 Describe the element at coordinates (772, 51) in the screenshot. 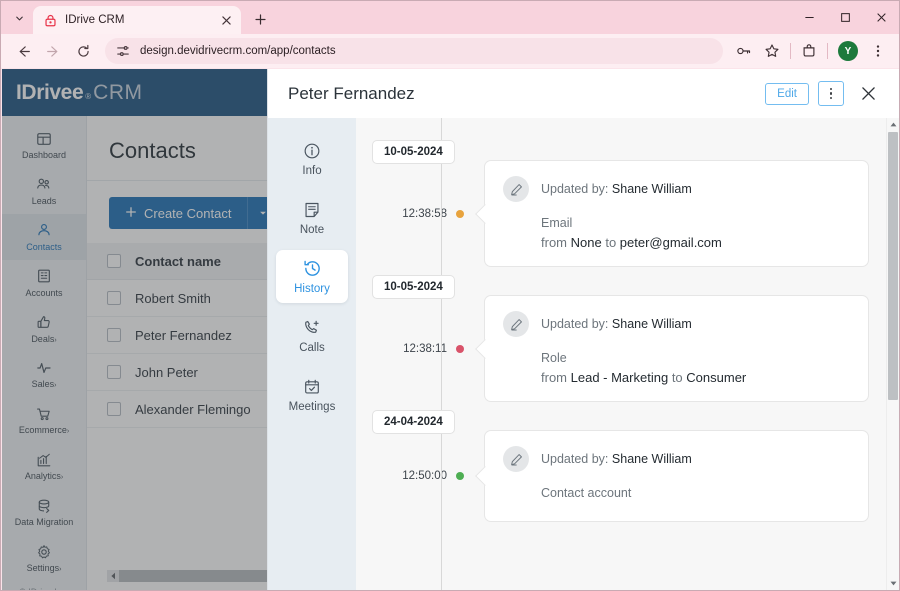

I see `bookmark-star-icon` at that location.